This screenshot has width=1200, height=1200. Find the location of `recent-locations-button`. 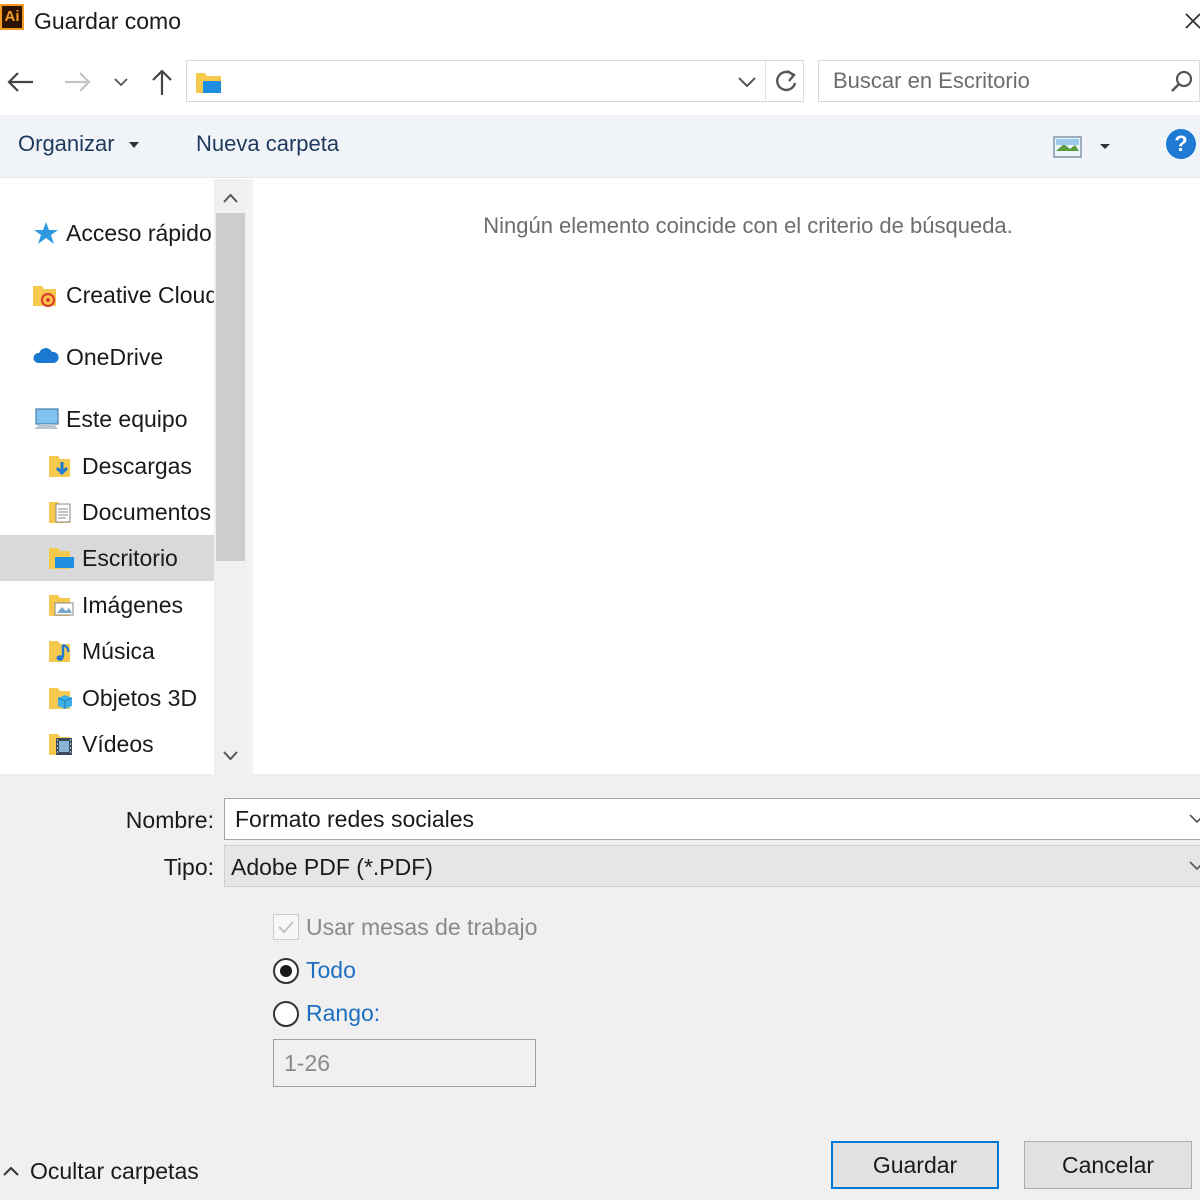

recent-locations-button is located at coordinates (121, 82).